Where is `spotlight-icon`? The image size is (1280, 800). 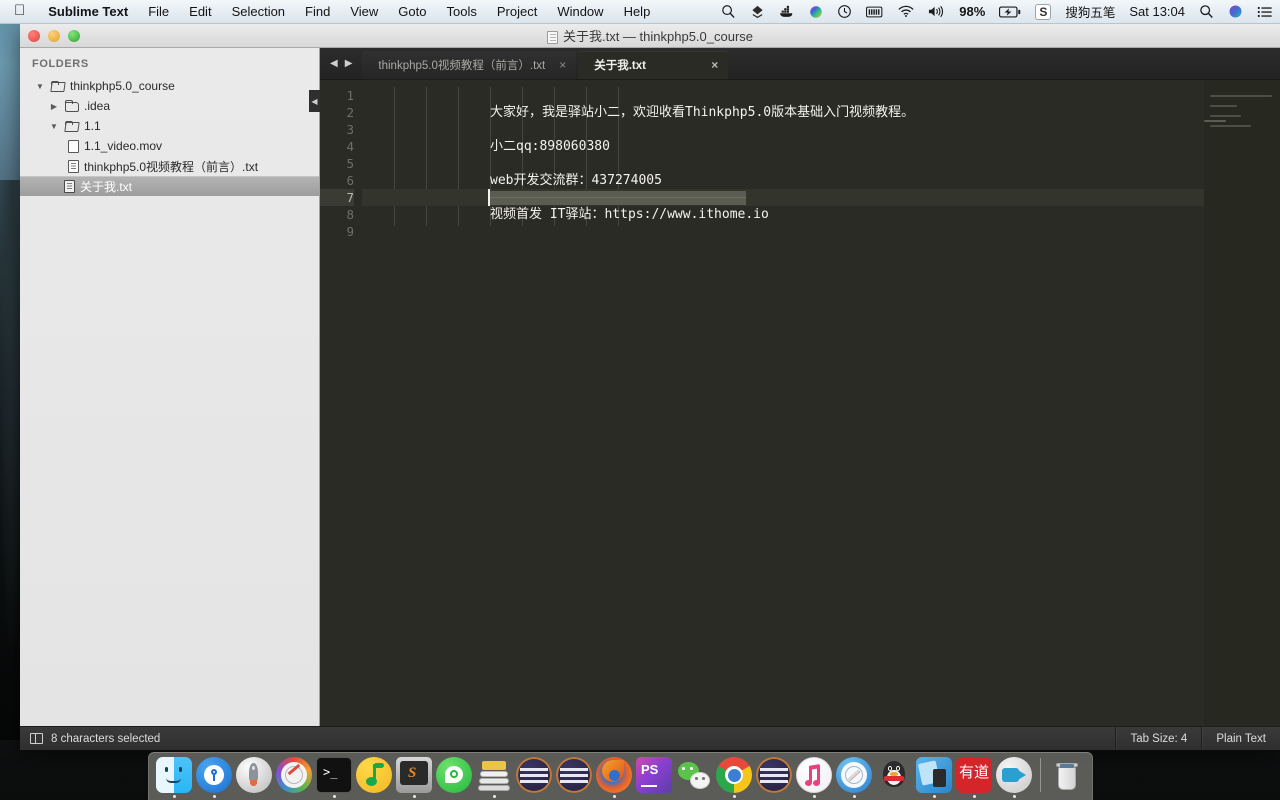
spotlight-icon is located at coordinates (1206, 12).